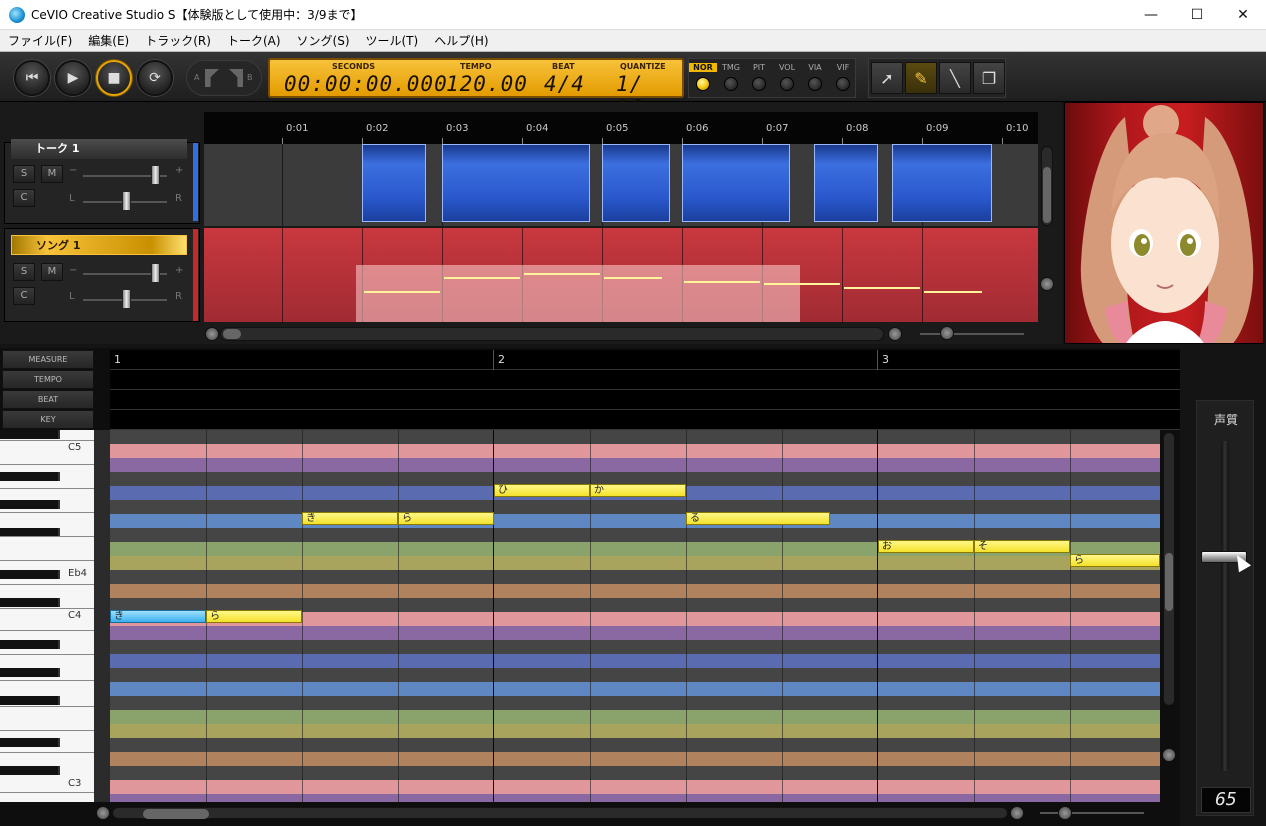  What do you see at coordinates (1169, 755) in the screenshot?
I see `pianoroll-vzoom-slider` at bounding box center [1169, 755].